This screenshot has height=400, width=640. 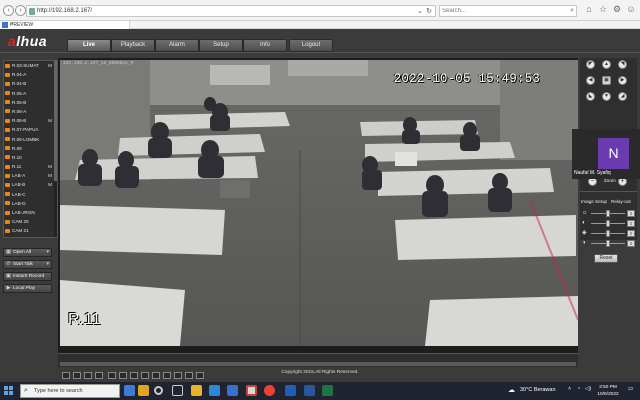 What do you see at coordinates (606, 96) in the screenshot?
I see `ptz-down-icon: ▼` at bounding box center [606, 96].